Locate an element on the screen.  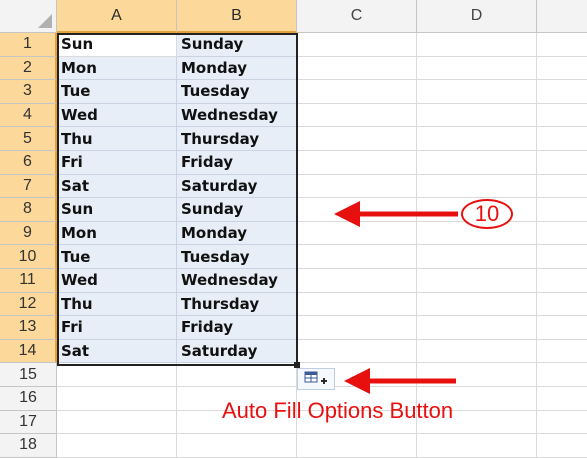
column-header-d: D is located at coordinates (477, 16).